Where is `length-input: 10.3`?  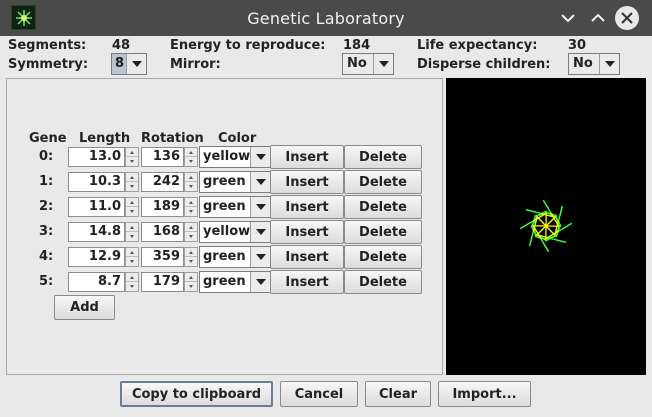
length-input: 10.3 is located at coordinates (96, 182).